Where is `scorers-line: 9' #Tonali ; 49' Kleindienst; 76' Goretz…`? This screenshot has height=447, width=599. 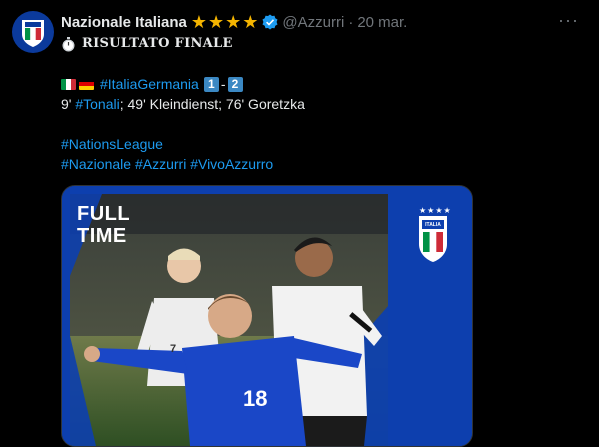
scorers-line: 9' #Tonali ; 49' Kleindienst; 76' Goretz… is located at coordinates (321, 104).